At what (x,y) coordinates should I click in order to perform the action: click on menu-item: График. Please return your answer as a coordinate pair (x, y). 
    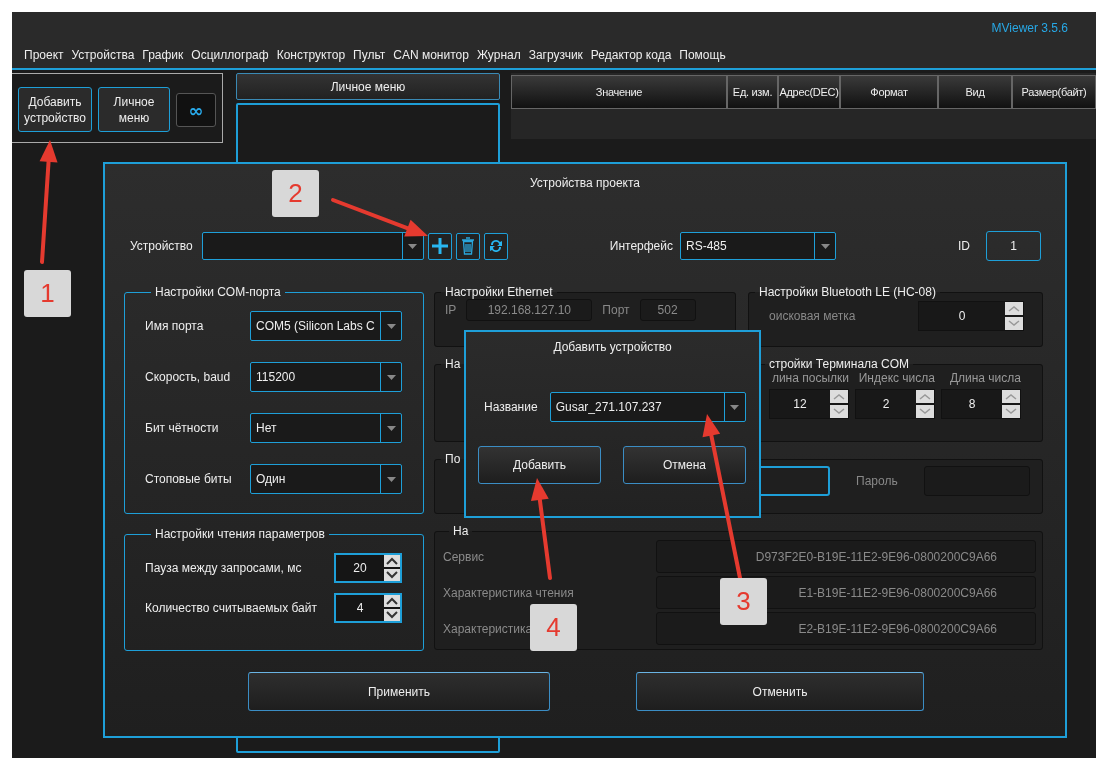
    Looking at the image, I should click on (163, 55).